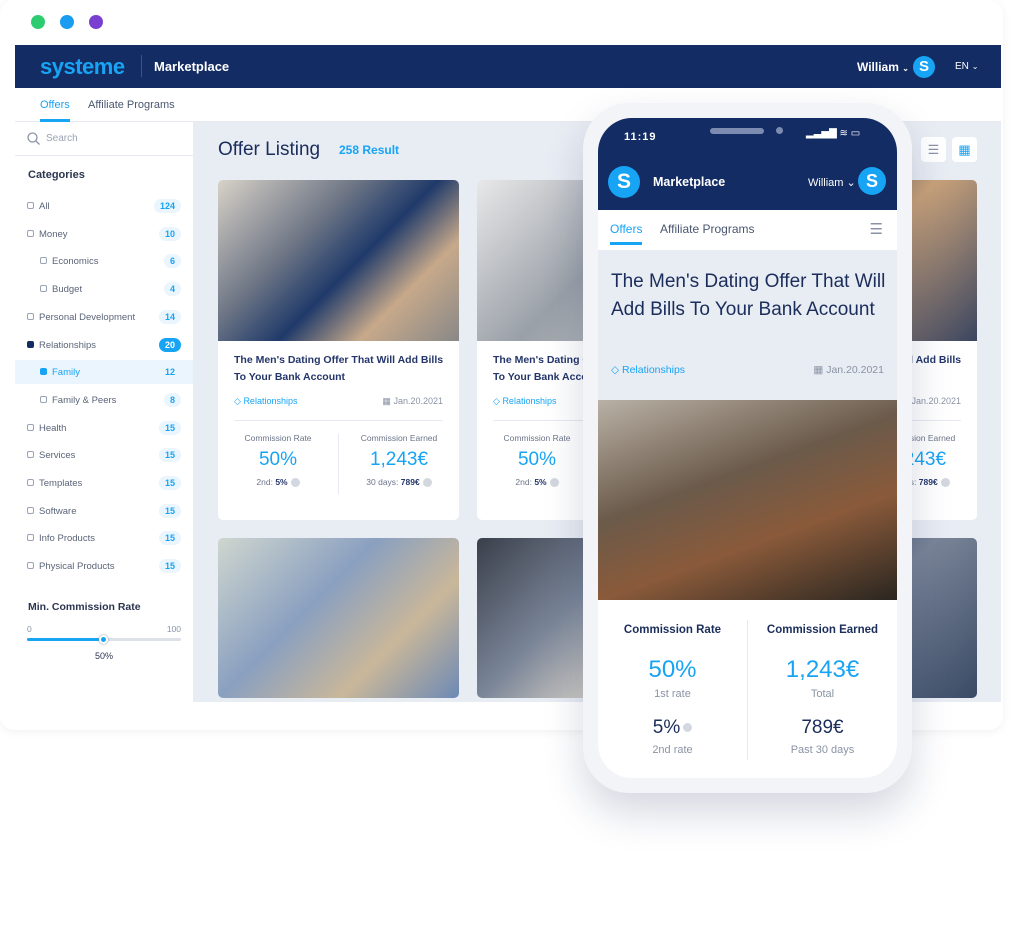 This screenshot has width=1024, height=934. Describe the element at coordinates (933, 149) in the screenshot. I see `list-view-button: ☰` at that location.